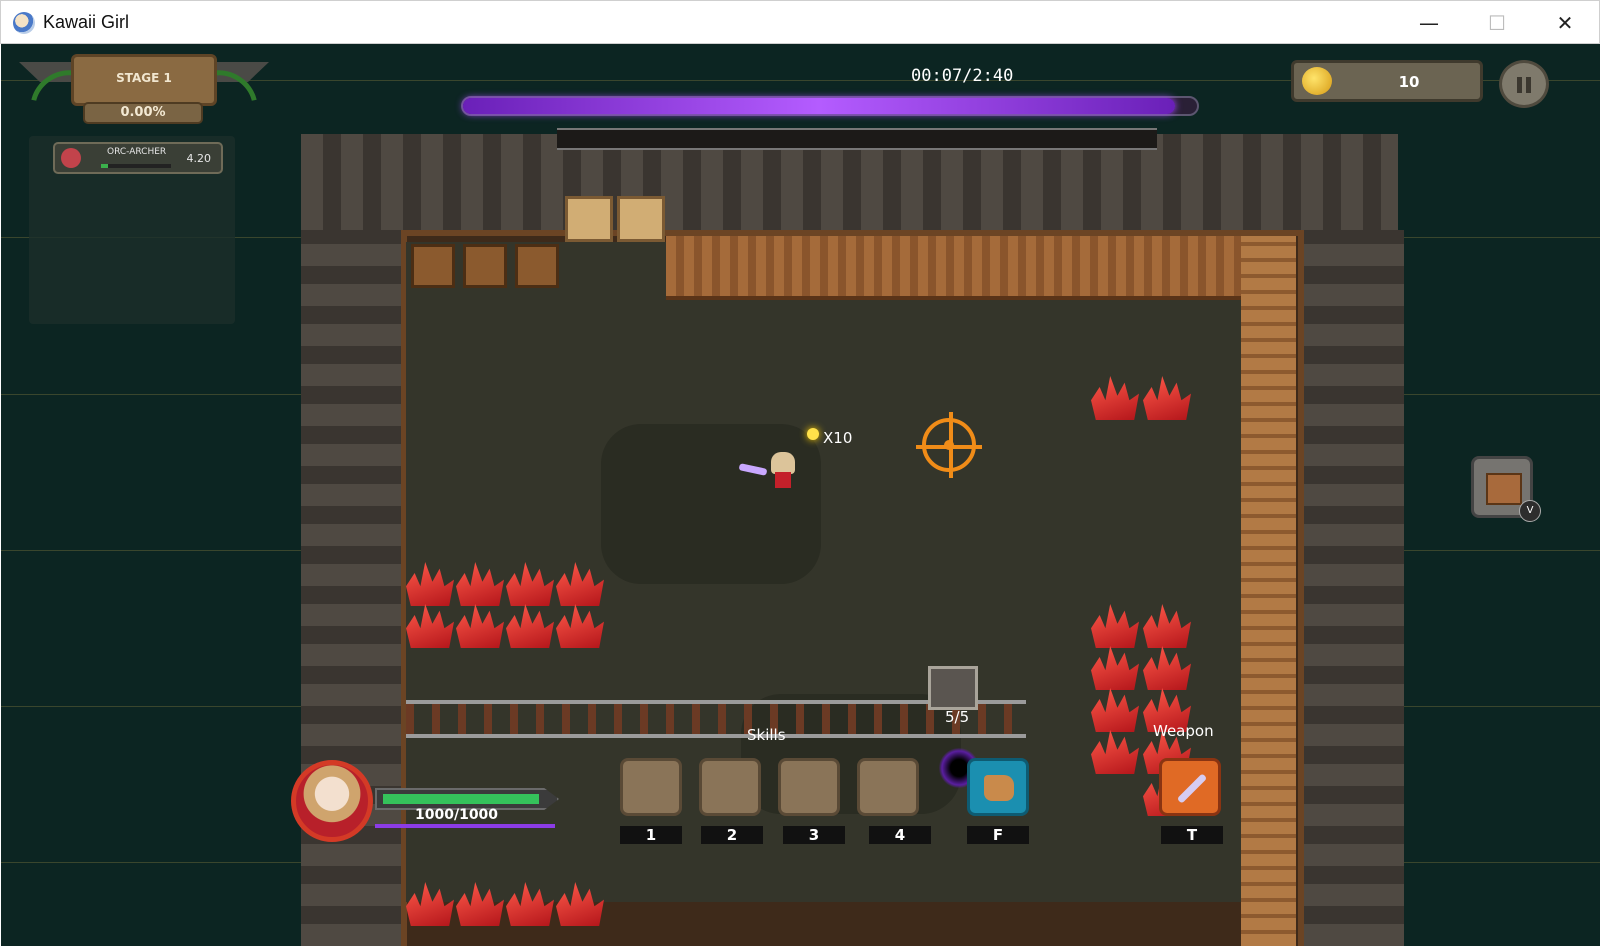  Describe the element at coordinates (1429, 23) in the screenshot. I see `minimize-button: —` at that location.